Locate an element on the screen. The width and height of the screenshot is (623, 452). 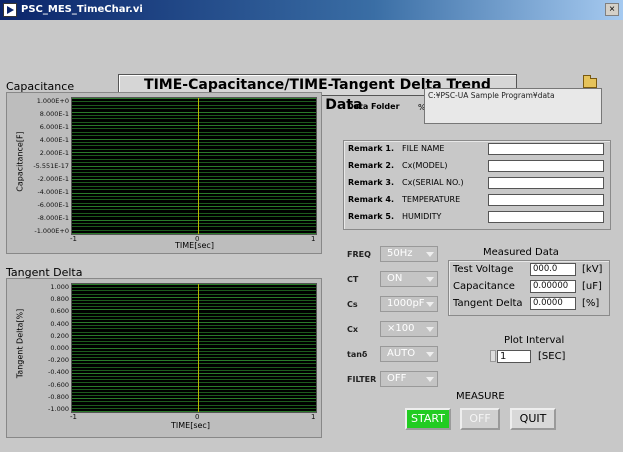
cs-label: Cs is located at coordinates (352, 304).